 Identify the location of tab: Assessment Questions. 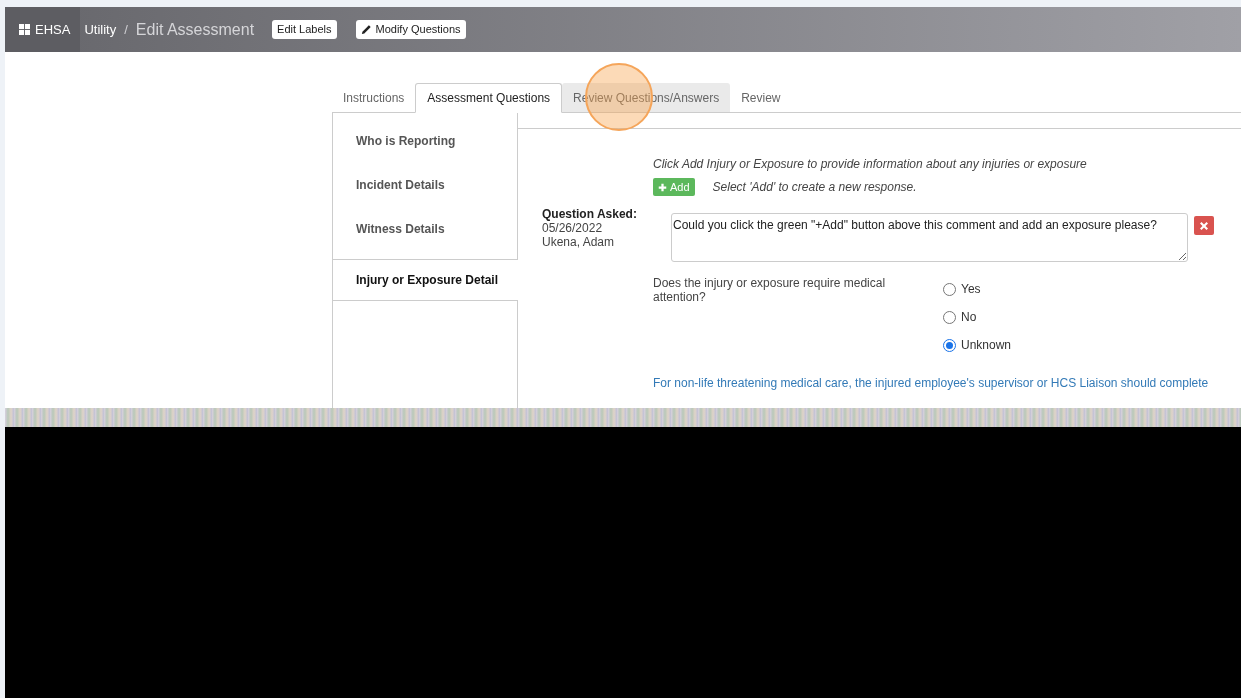
(489, 98).